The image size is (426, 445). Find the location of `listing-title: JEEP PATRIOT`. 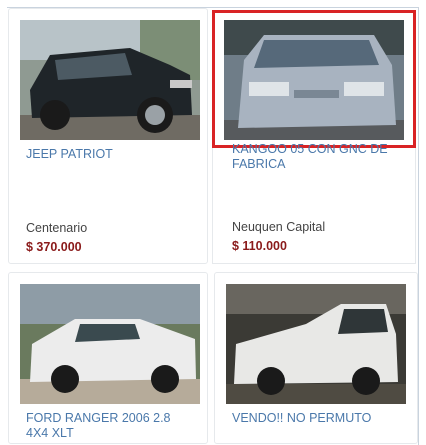

listing-title: JEEP PATRIOT is located at coordinates (111, 154).